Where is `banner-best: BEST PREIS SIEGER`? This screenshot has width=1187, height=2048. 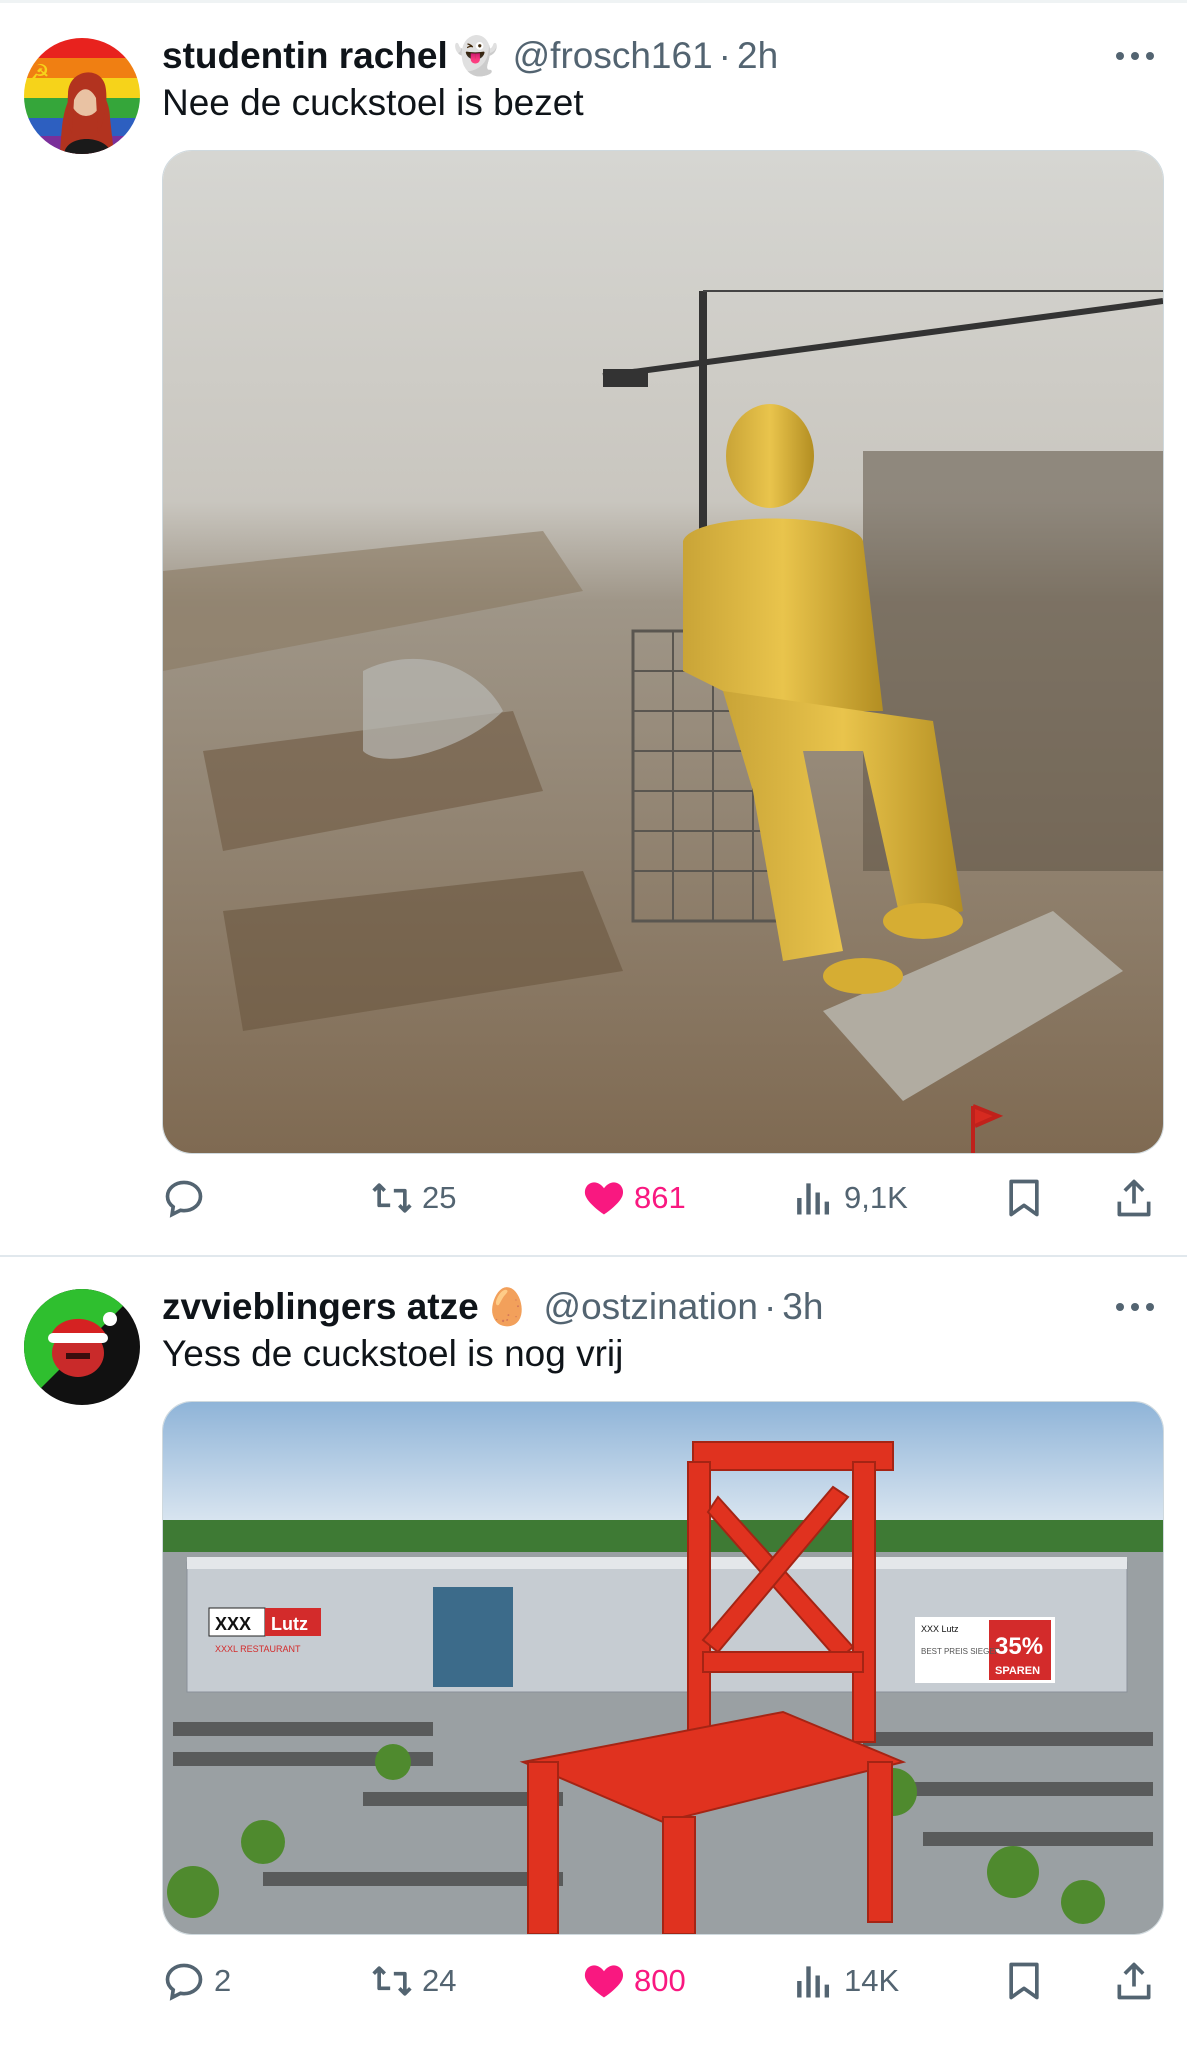
banner-best: BEST PREIS SIEGER is located at coordinates (961, 1651).